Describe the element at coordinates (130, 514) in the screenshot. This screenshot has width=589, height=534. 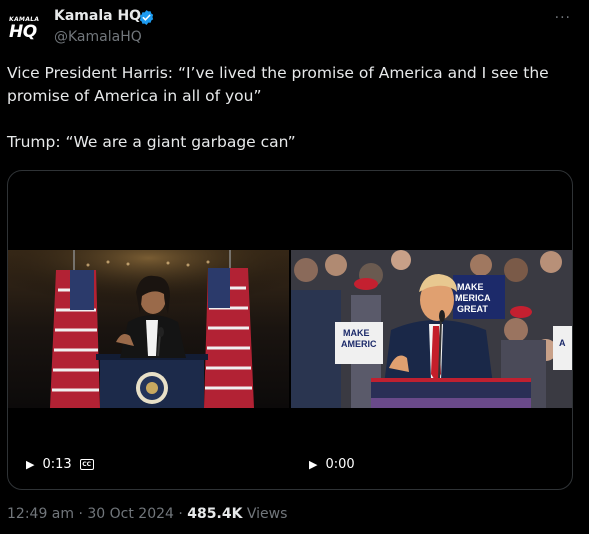
I see `tweet-date: 30 Oct 2024` at that location.